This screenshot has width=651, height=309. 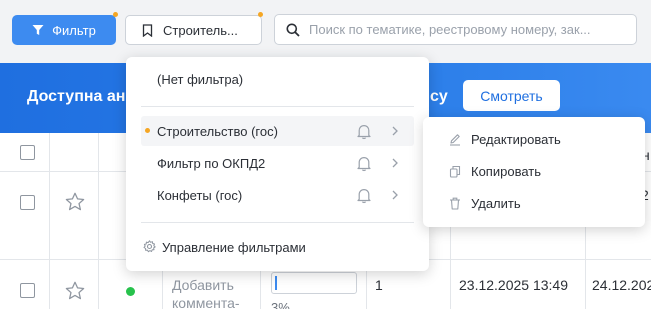 What do you see at coordinates (455, 140) in the screenshot?
I see `pencil-icon` at bounding box center [455, 140].